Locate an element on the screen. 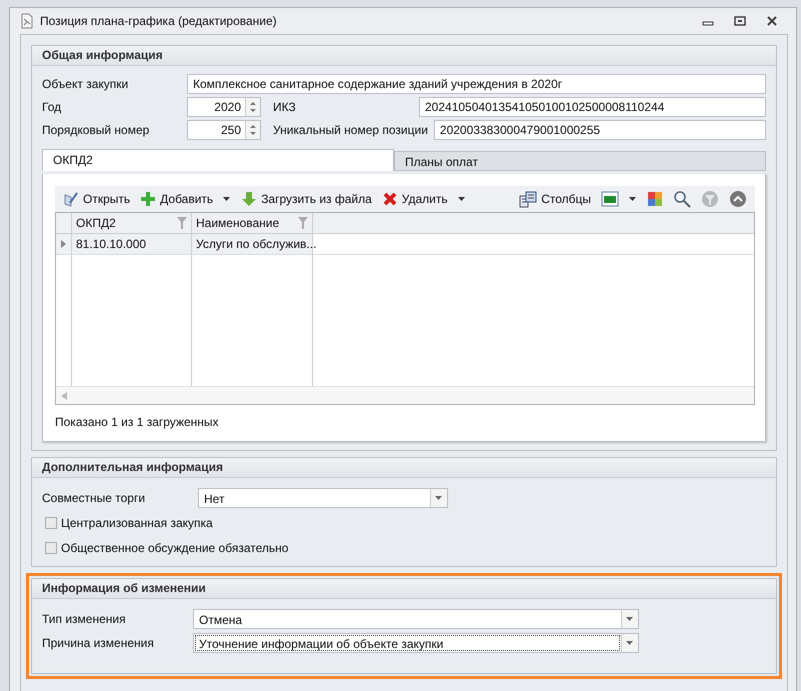 This screenshot has height=691, width=801. field-label: Год is located at coordinates (52, 107).